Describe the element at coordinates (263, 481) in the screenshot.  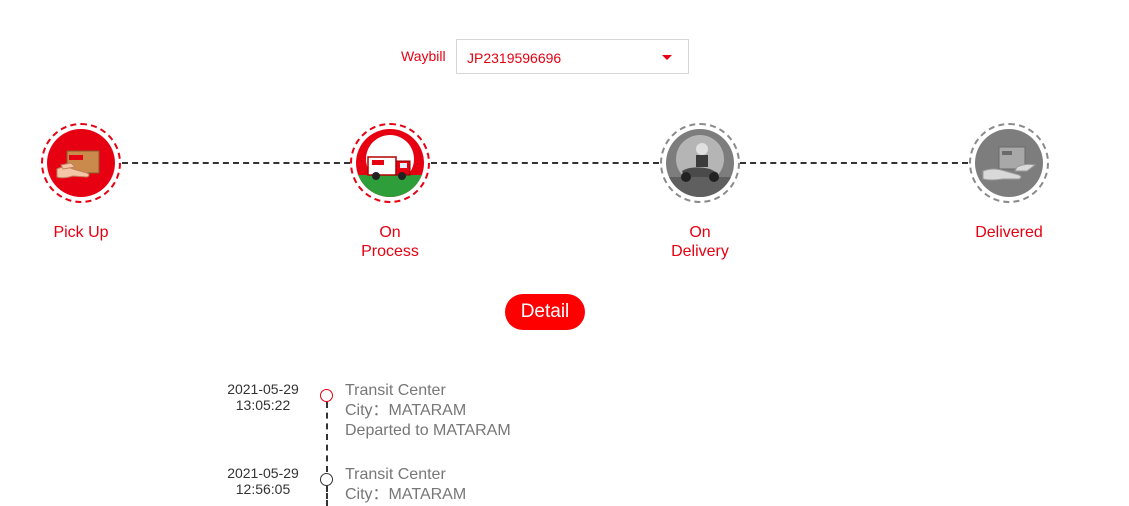
I see `timeline-timestamp: 2021-05-29 12:56:05` at that location.